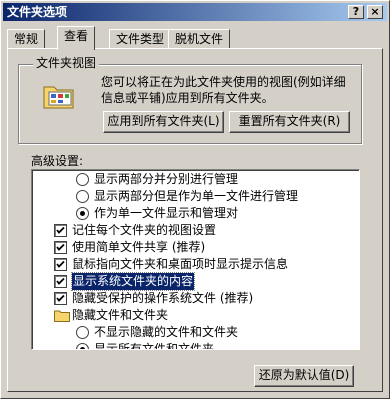  What do you see at coordinates (196, 196) in the screenshot?
I see `settings-item-label: 显示两部分但是作为单一文件进行管理` at bounding box center [196, 196].